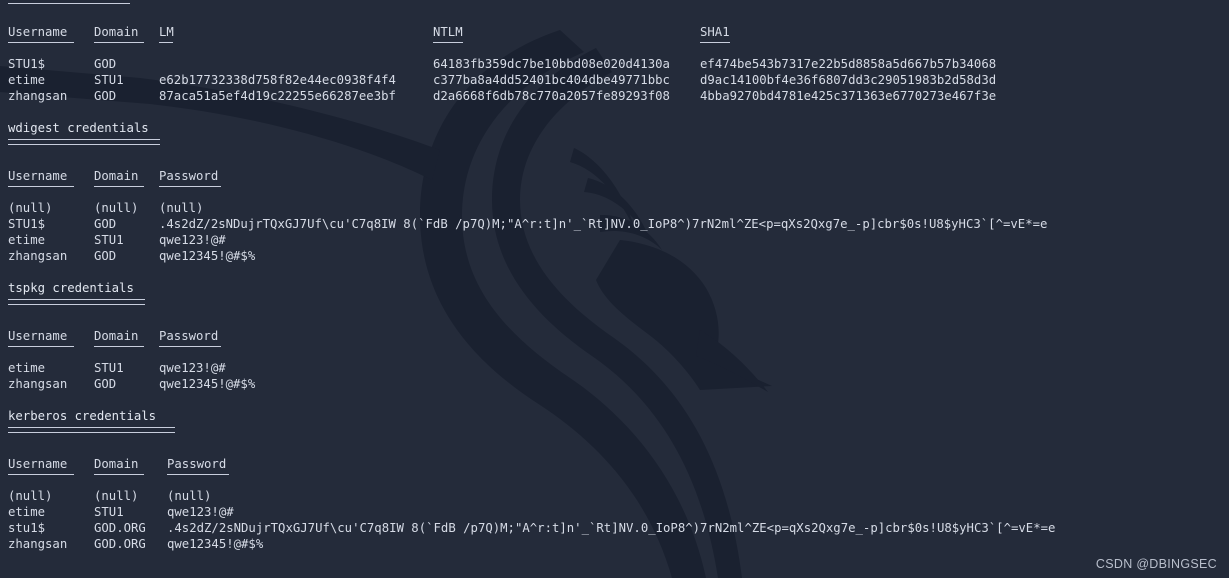  I want to click on wdigest-header-row: Username Domain Password, so click(618, 176).